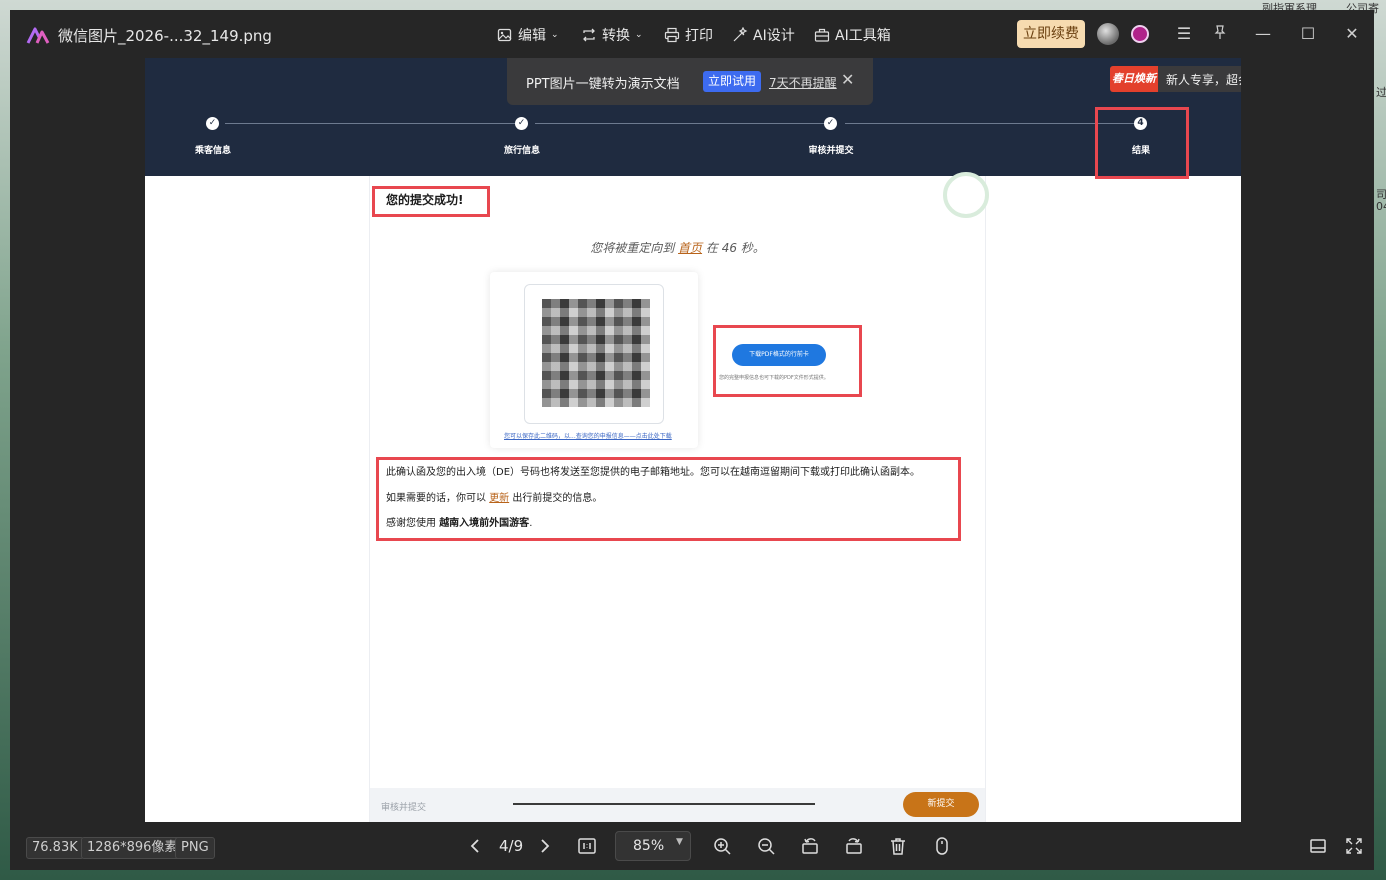 This screenshot has width=1386, height=880. I want to click on qr-code-pixelated, so click(596, 353).